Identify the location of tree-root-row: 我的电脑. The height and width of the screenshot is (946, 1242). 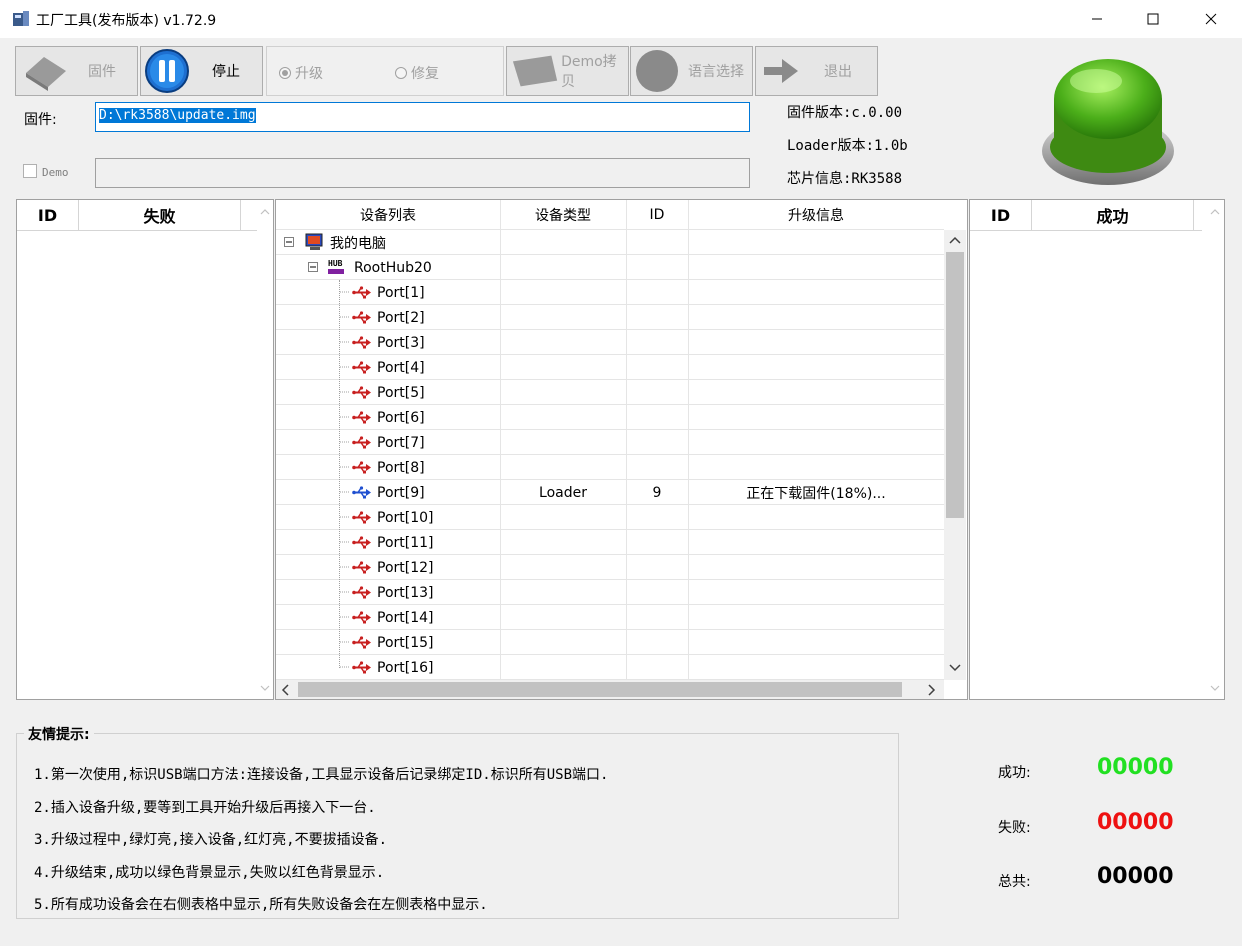
(610, 242).